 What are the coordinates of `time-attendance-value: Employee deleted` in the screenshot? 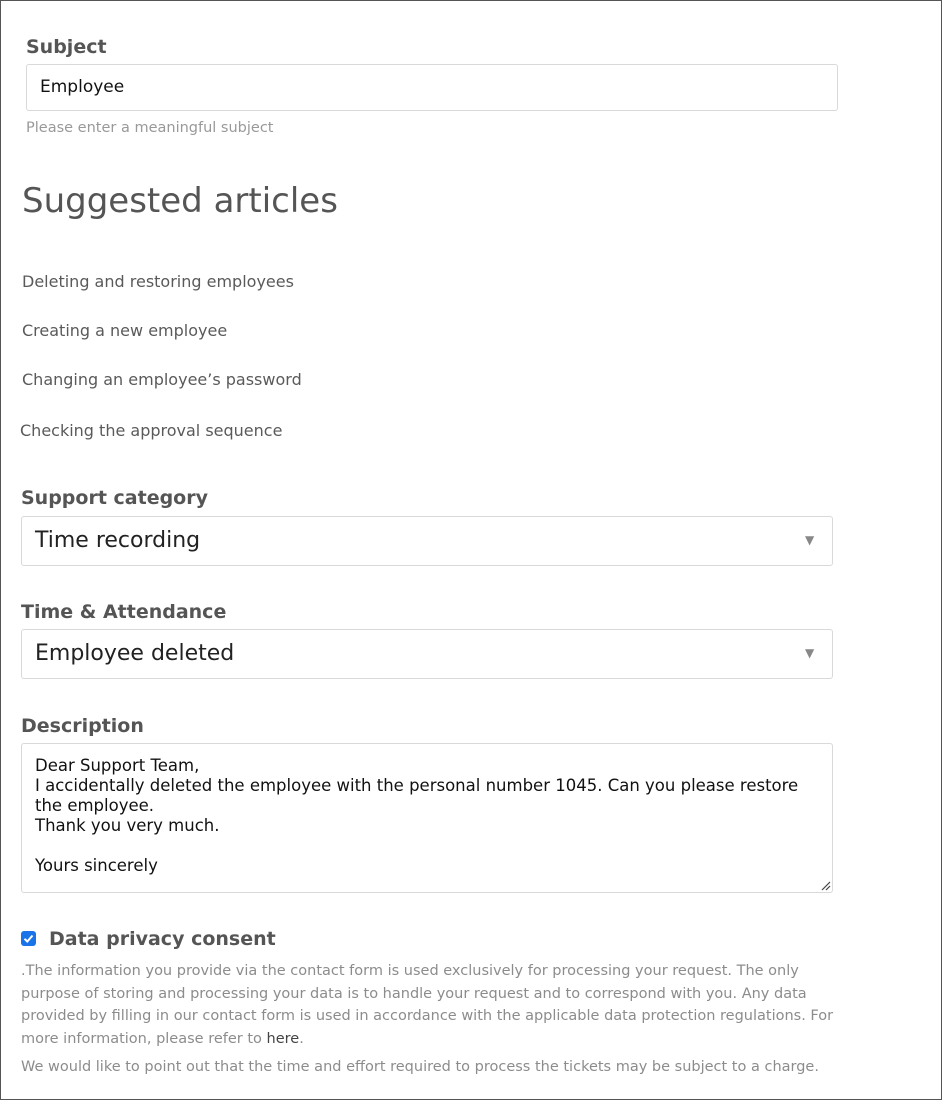 It's located at (135, 653).